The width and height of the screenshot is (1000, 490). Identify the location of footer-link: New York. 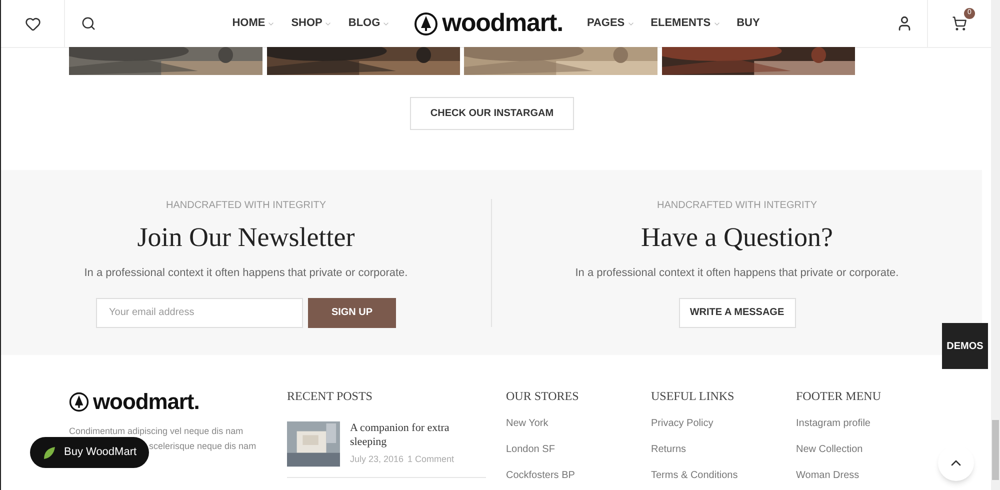
(578, 423).